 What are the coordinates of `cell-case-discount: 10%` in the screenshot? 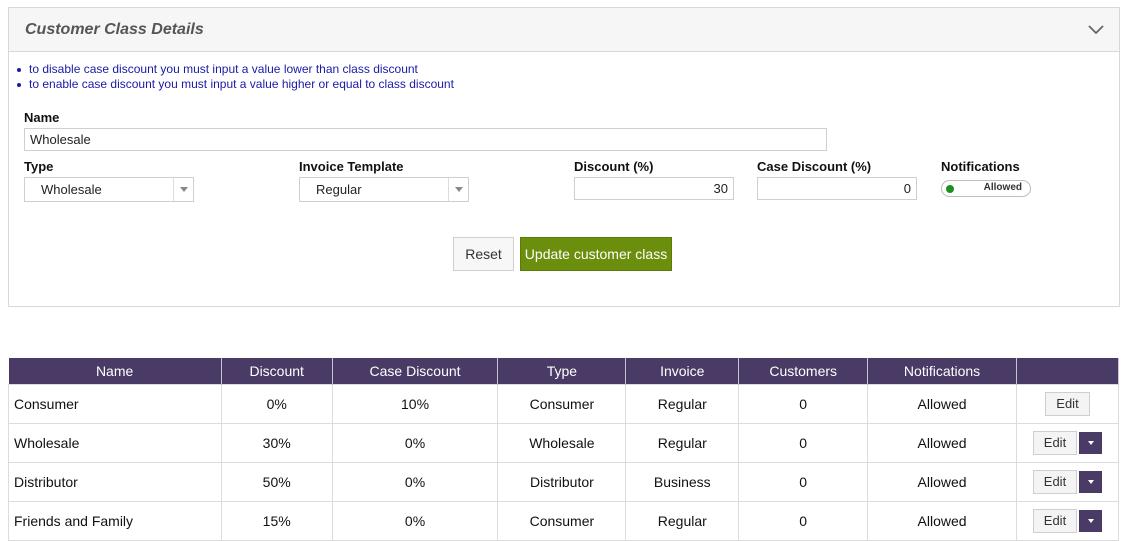 It's located at (415, 403).